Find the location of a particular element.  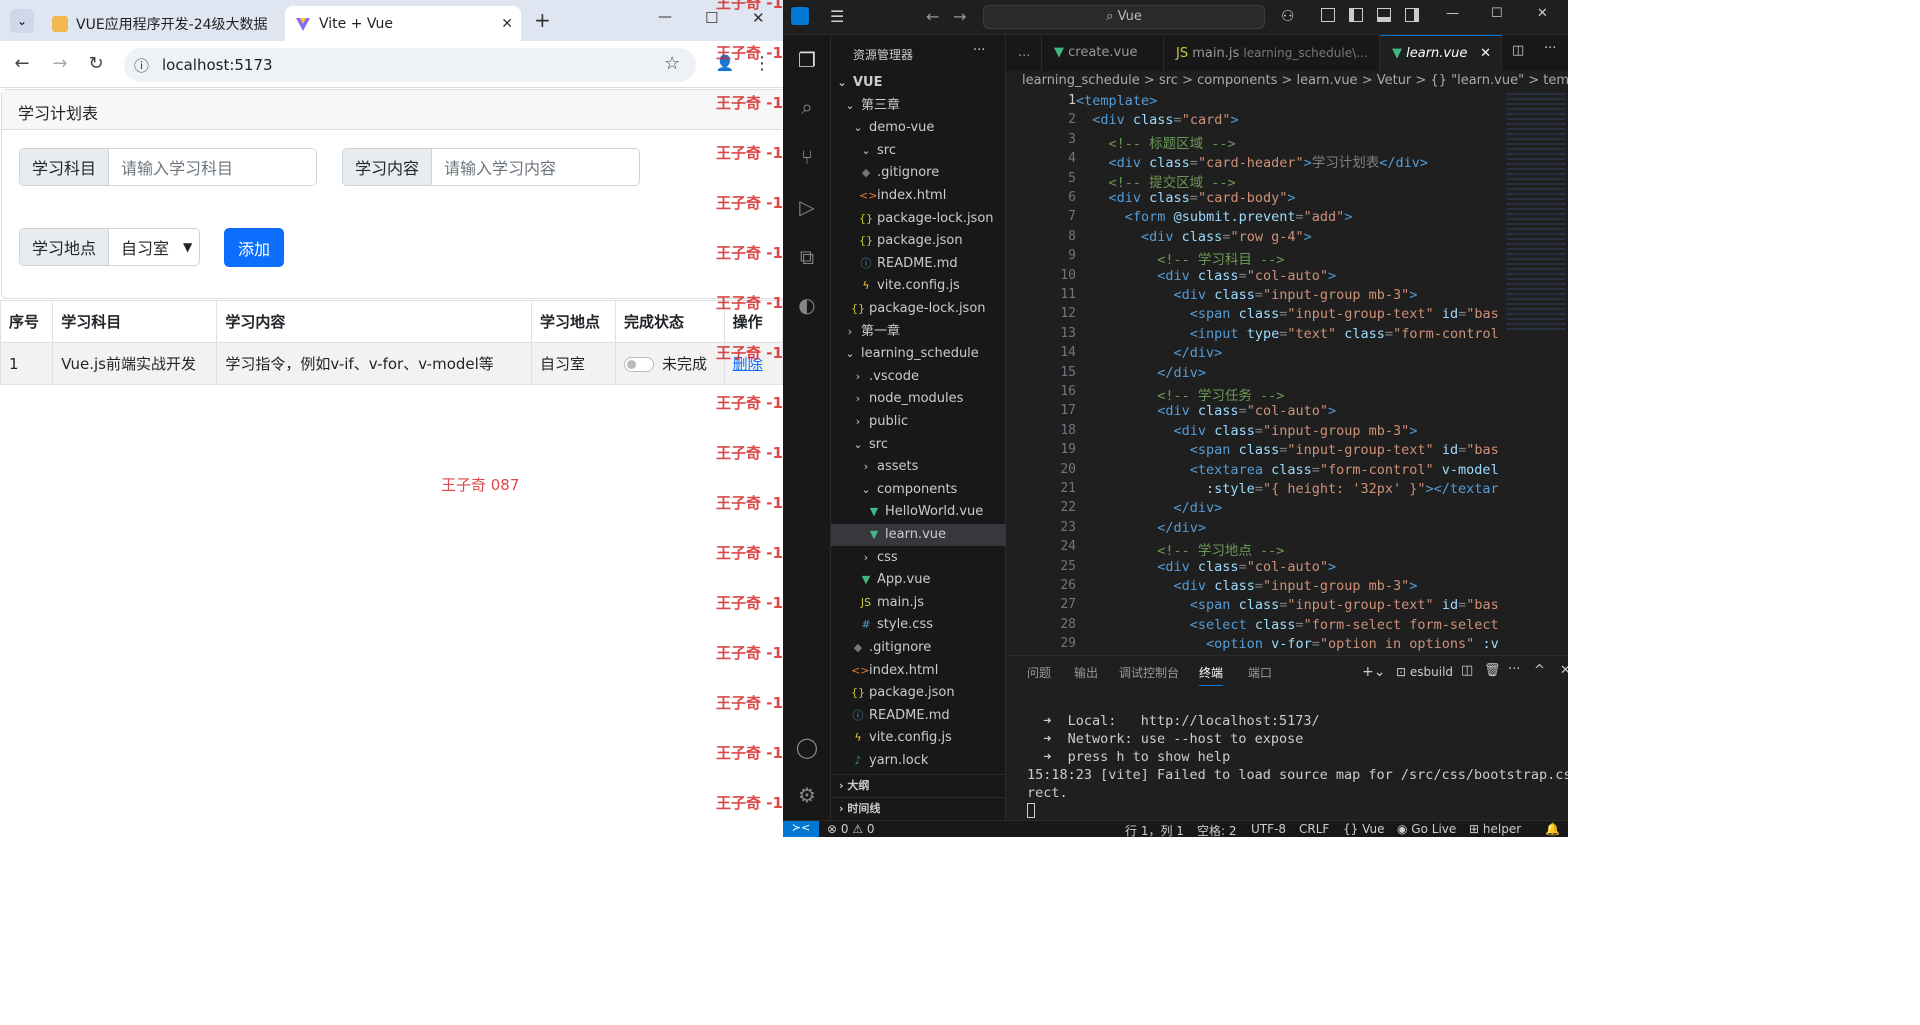

run-debug-icon: ▷ is located at coordinates (807, 207).